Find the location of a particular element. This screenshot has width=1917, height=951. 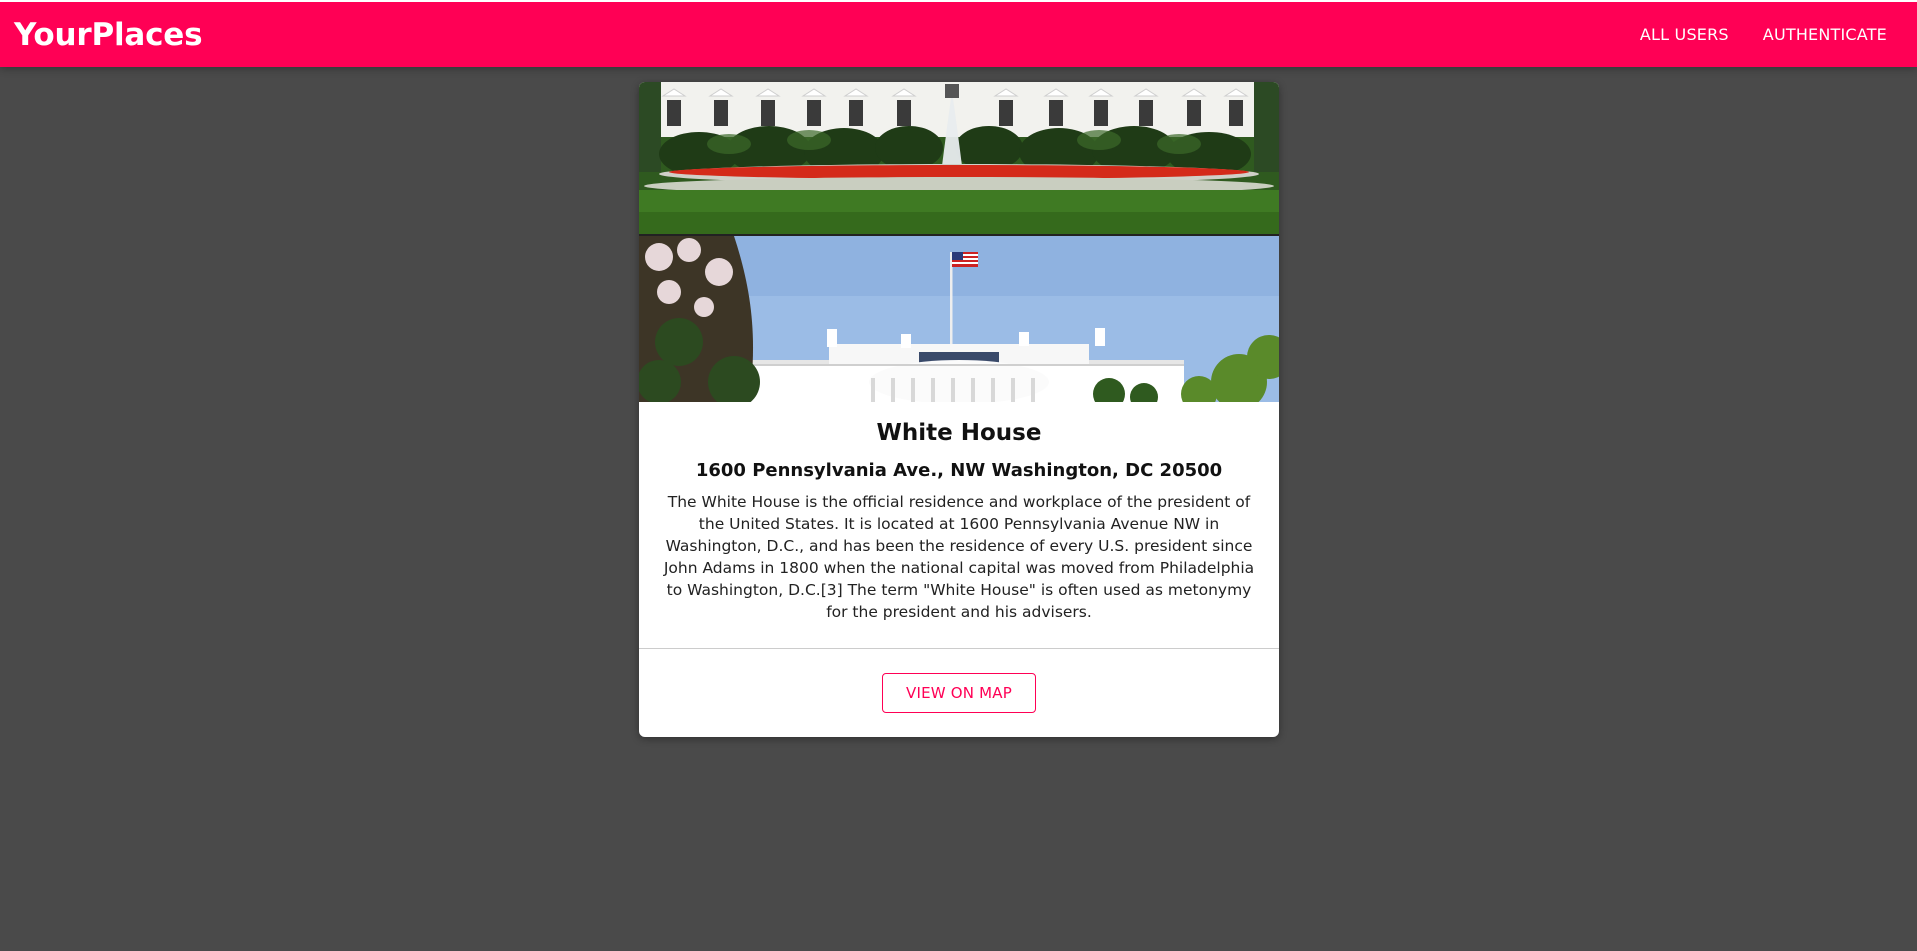

white-house-photo is located at coordinates (959, 242).